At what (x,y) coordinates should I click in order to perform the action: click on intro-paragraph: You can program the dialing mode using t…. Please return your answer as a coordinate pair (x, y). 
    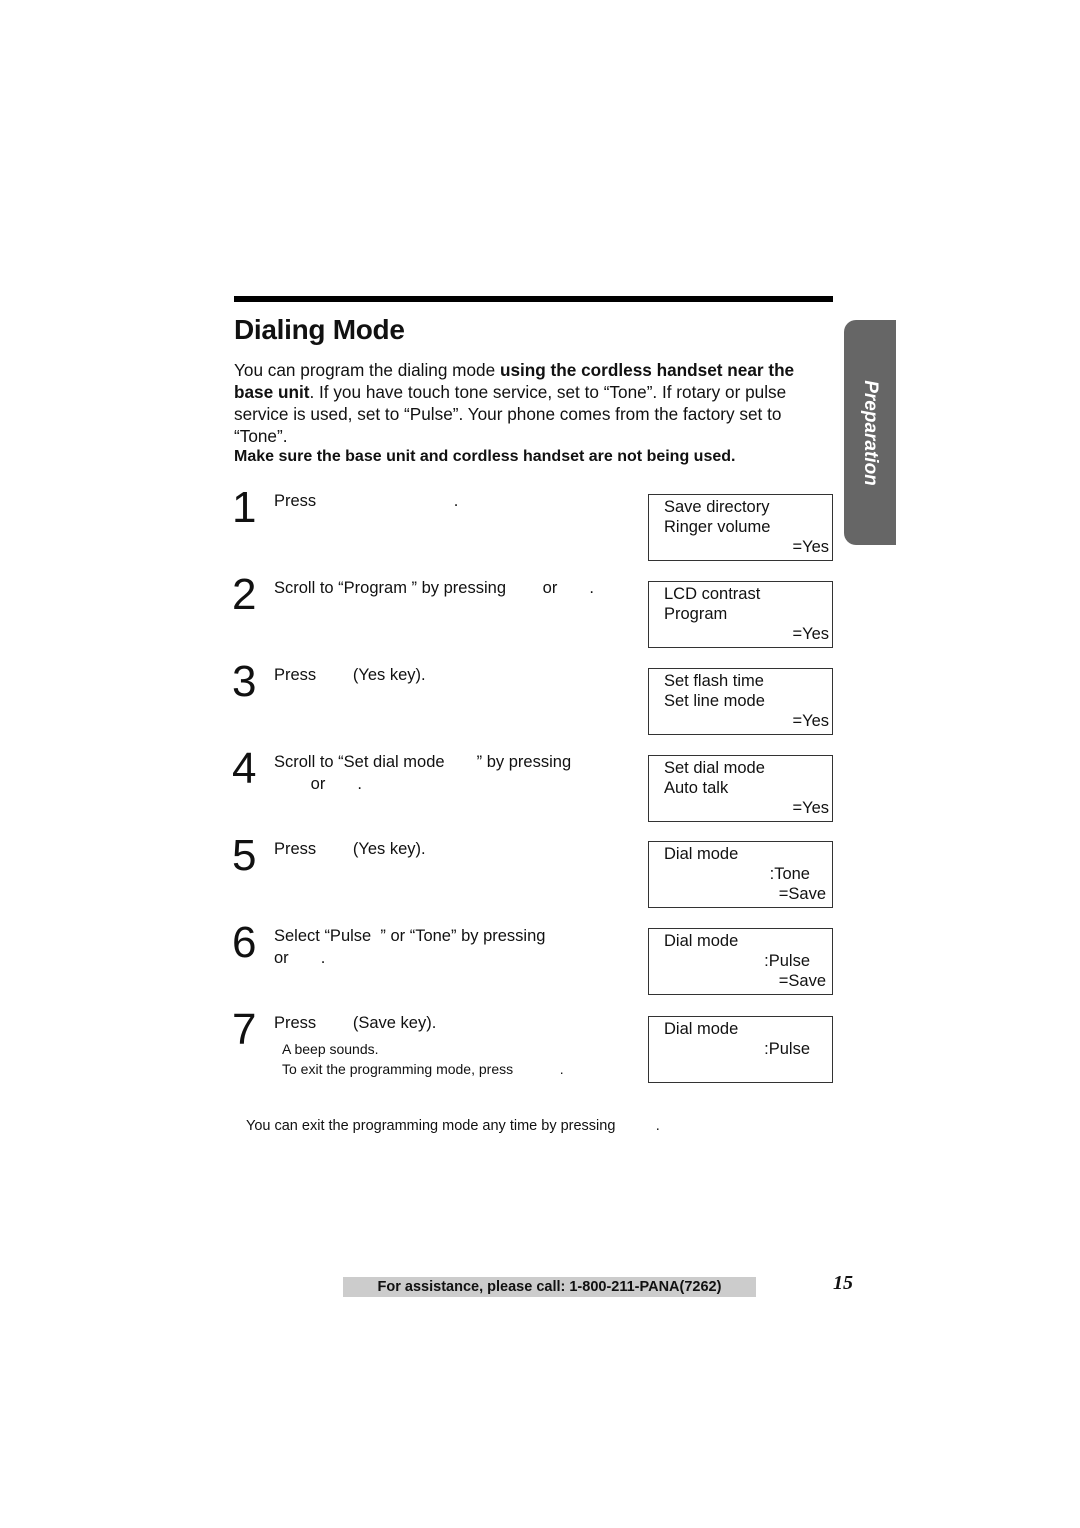
    Looking at the image, I should click on (534, 403).